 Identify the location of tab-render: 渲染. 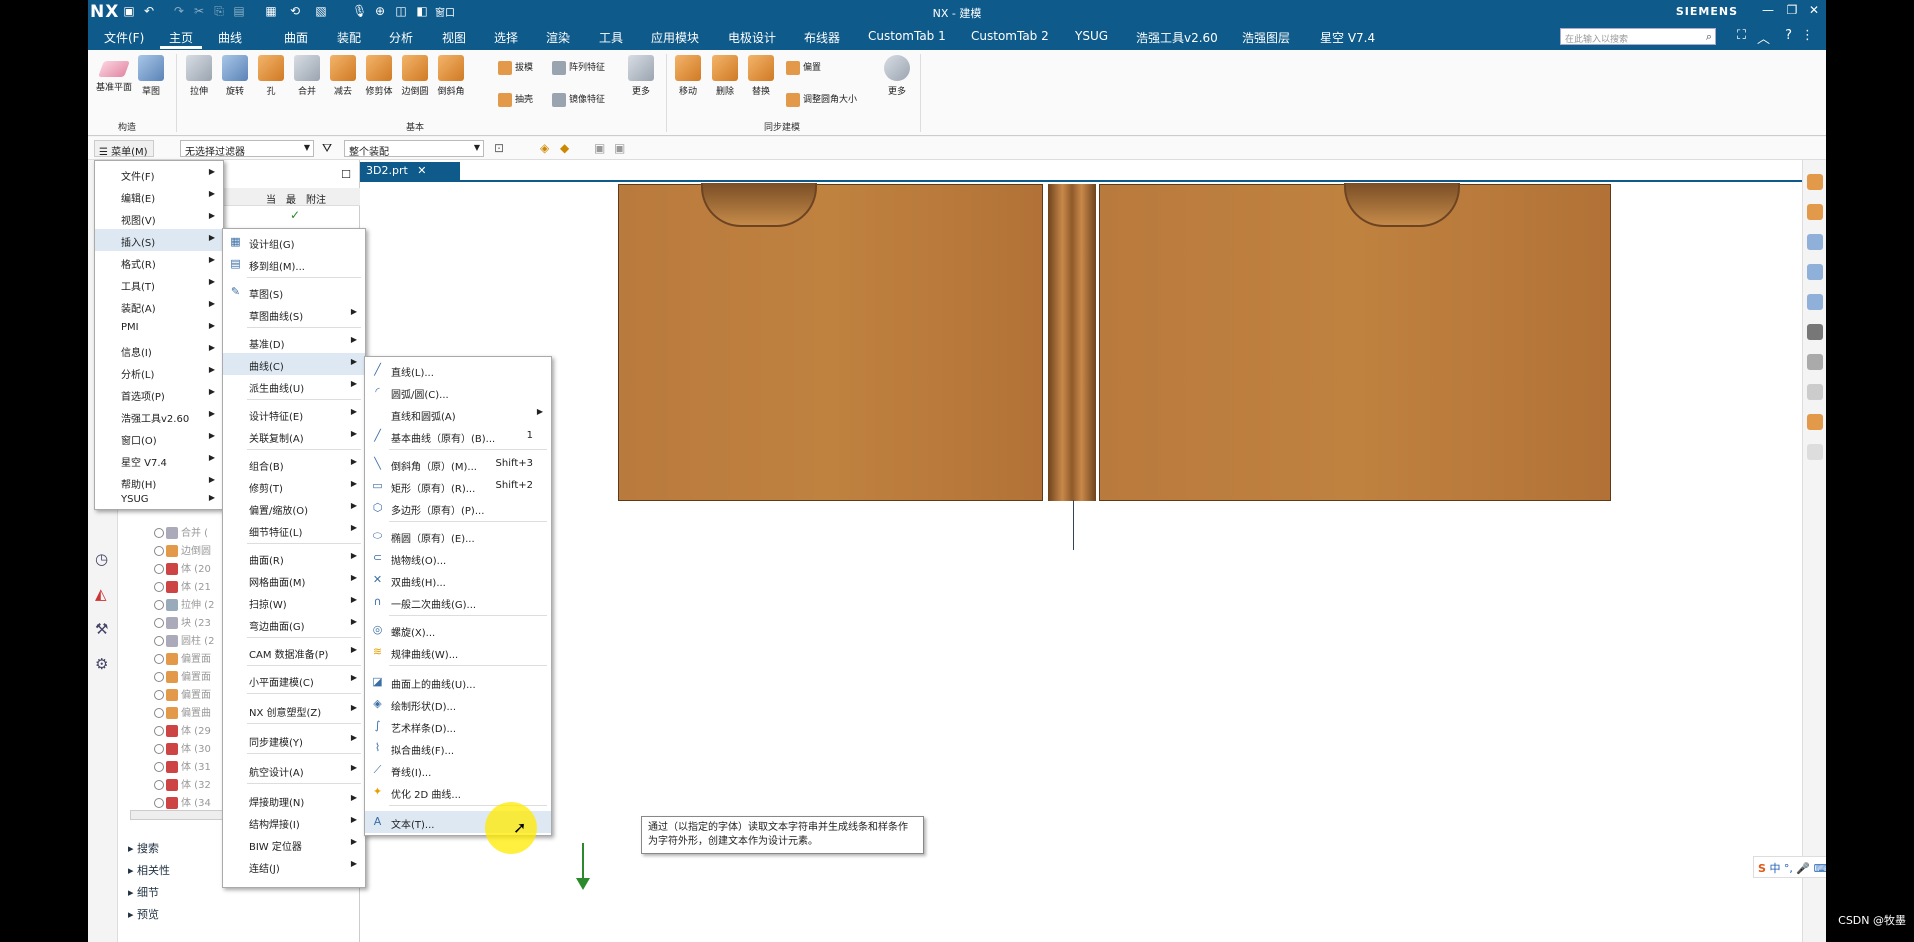
(558, 37).